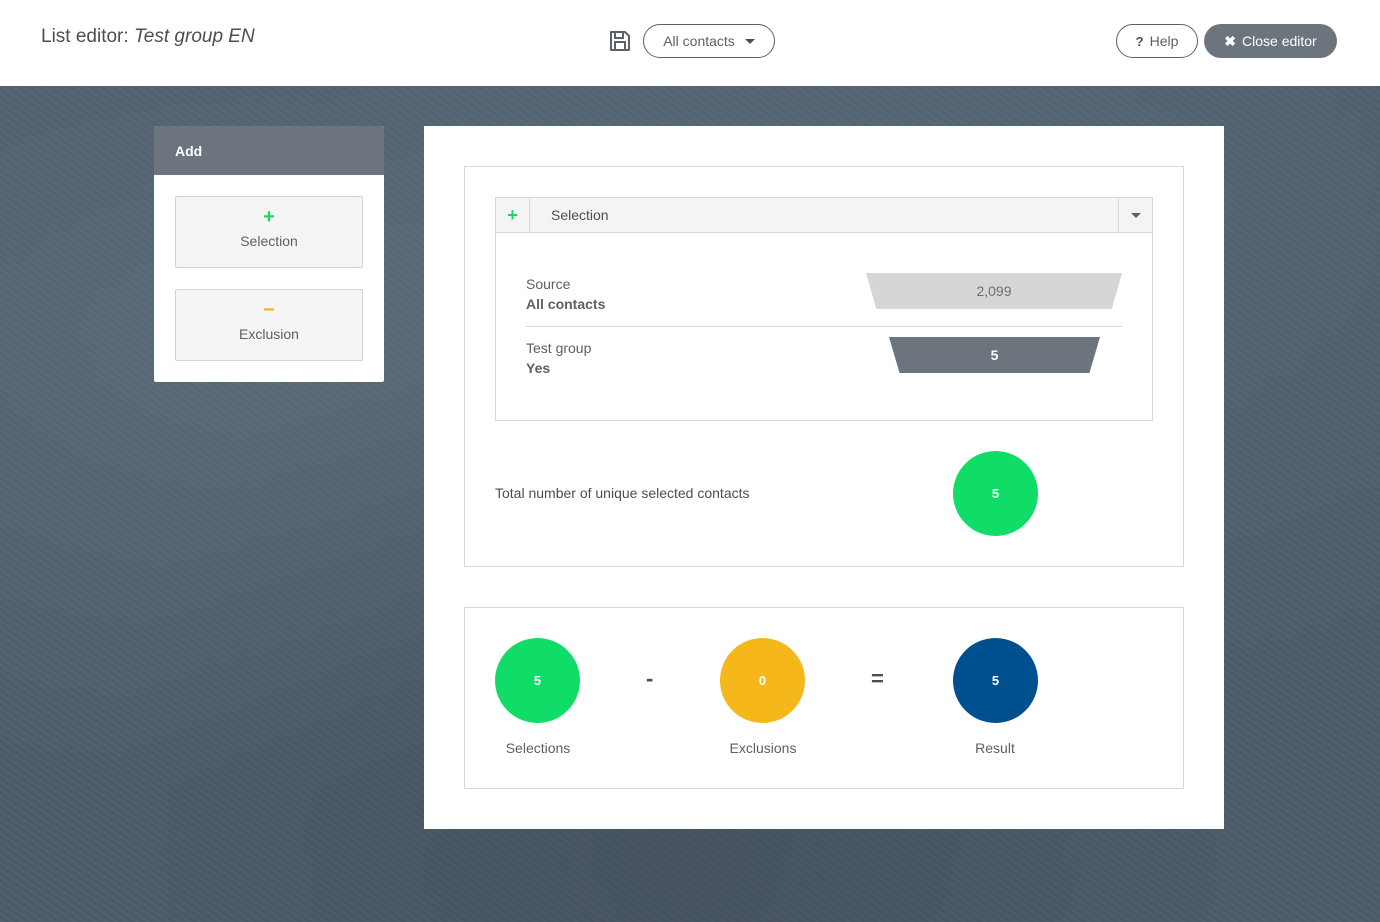 Image resolution: width=1380 pixels, height=922 pixels. I want to click on exclusions-label: Exclusions, so click(763, 748).